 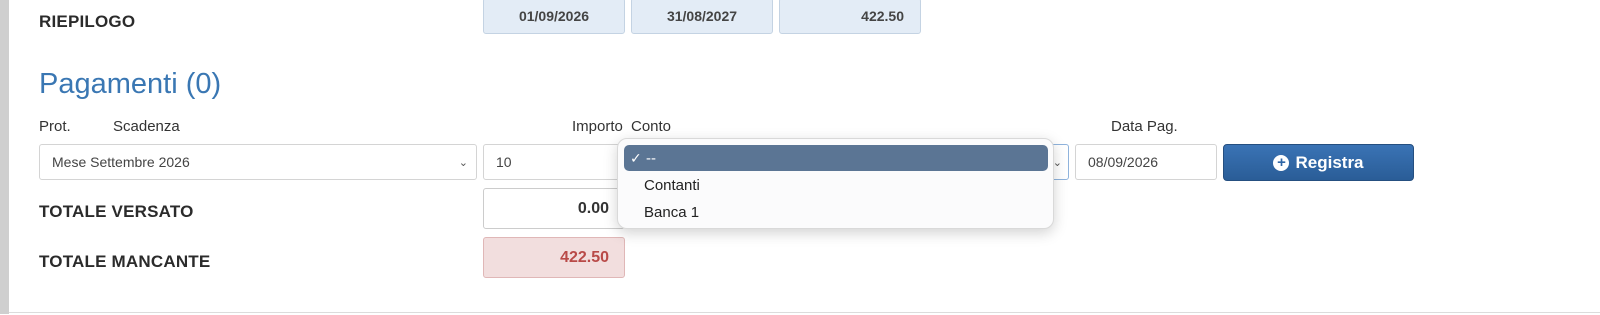 I want to click on conto-dropdown-menu: ✓ -- Contanti Banca 1, so click(x=835, y=183).